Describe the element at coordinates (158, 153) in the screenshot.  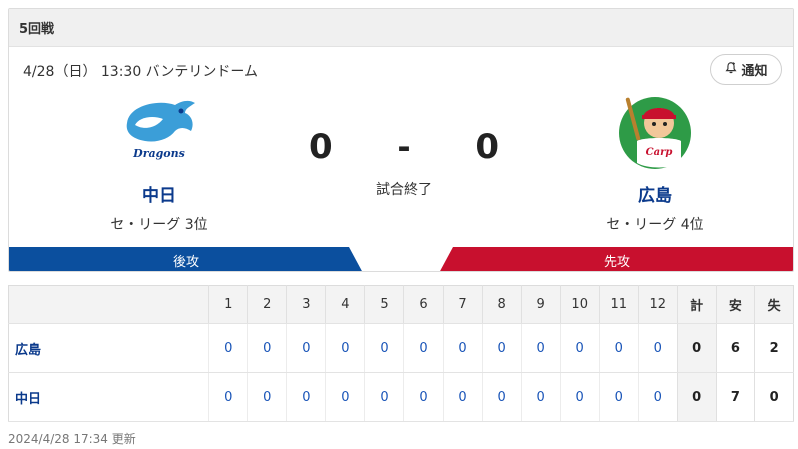
I see `svg-text: Dragons` at that location.